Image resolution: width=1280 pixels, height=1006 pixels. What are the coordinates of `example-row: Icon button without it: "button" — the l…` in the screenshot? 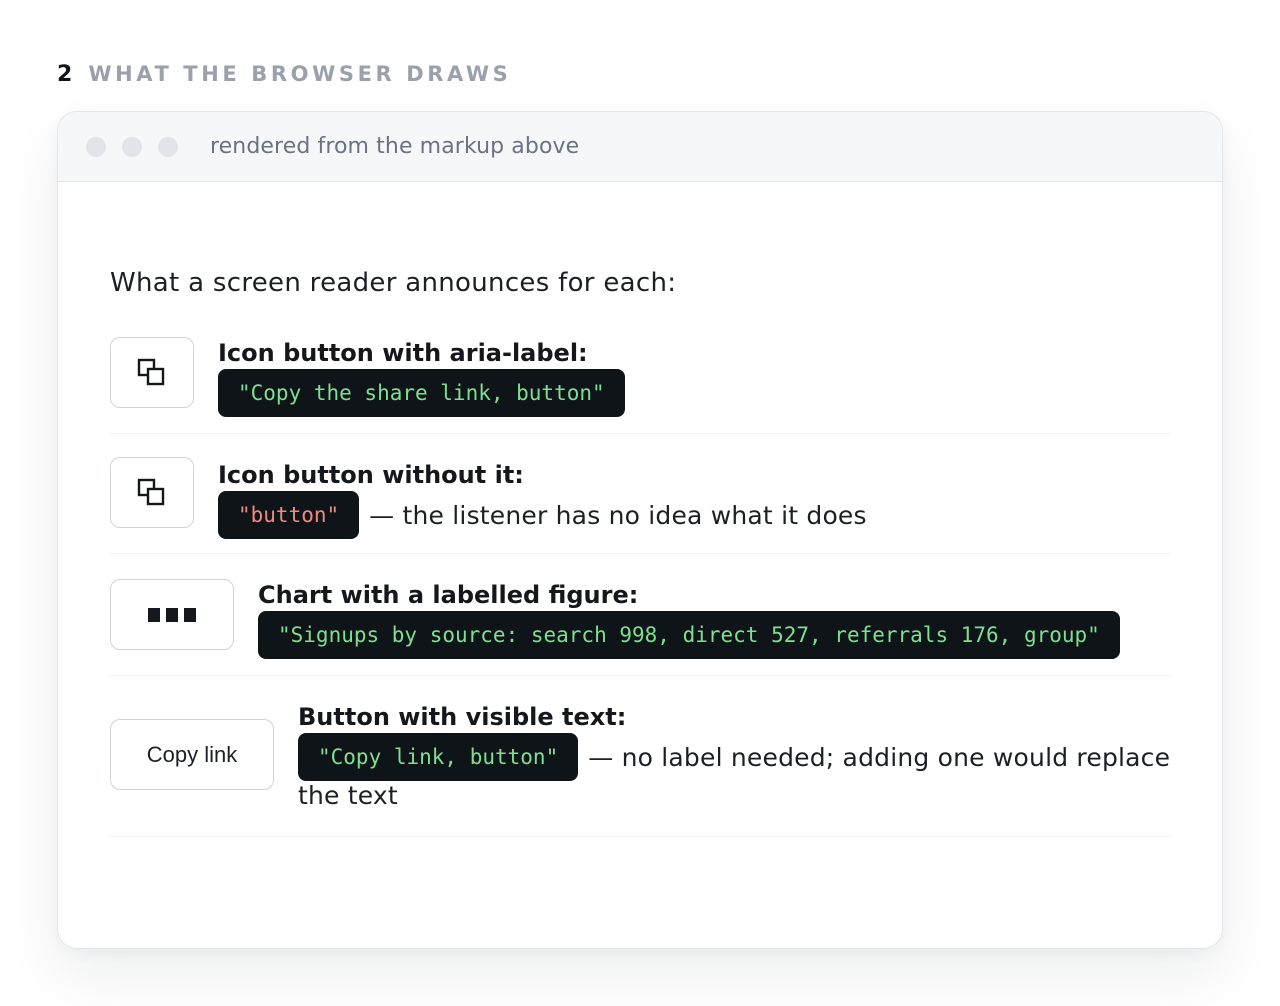 It's located at (640, 505).